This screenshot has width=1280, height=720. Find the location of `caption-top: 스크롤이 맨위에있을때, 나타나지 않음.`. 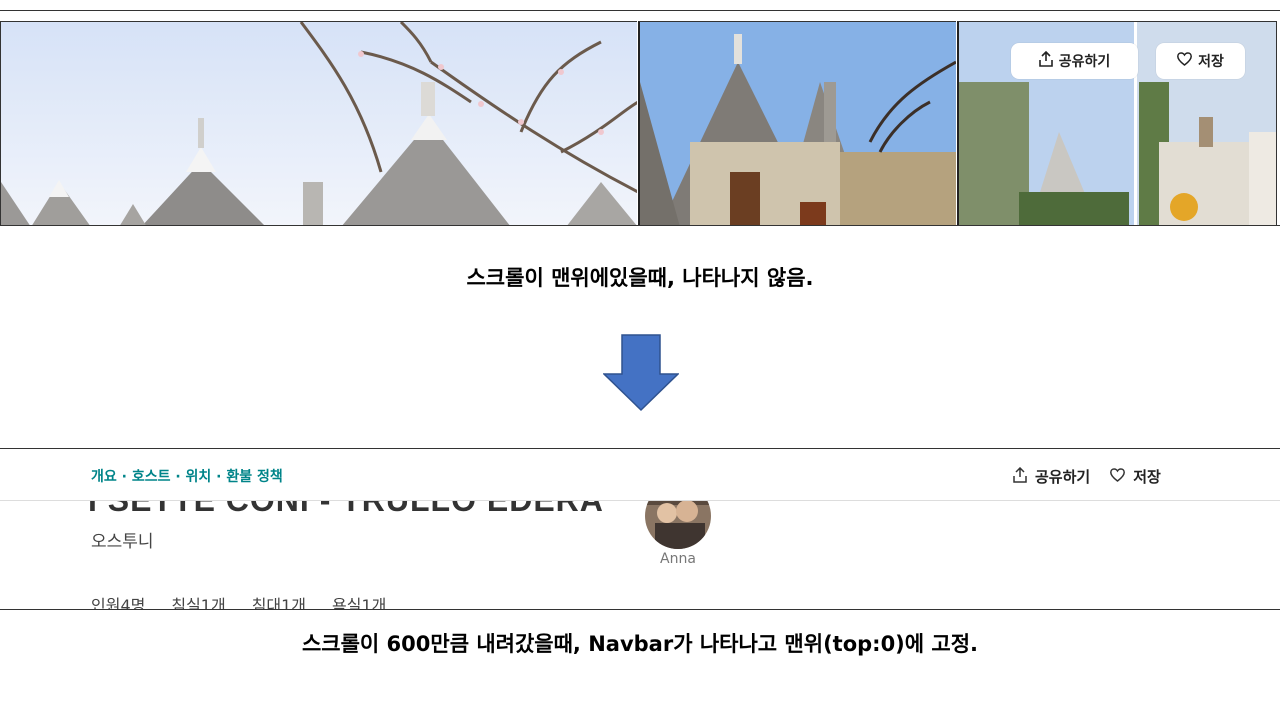

caption-top: 스크롤이 맨위에있을때, 나타나지 않음. is located at coordinates (640, 278).